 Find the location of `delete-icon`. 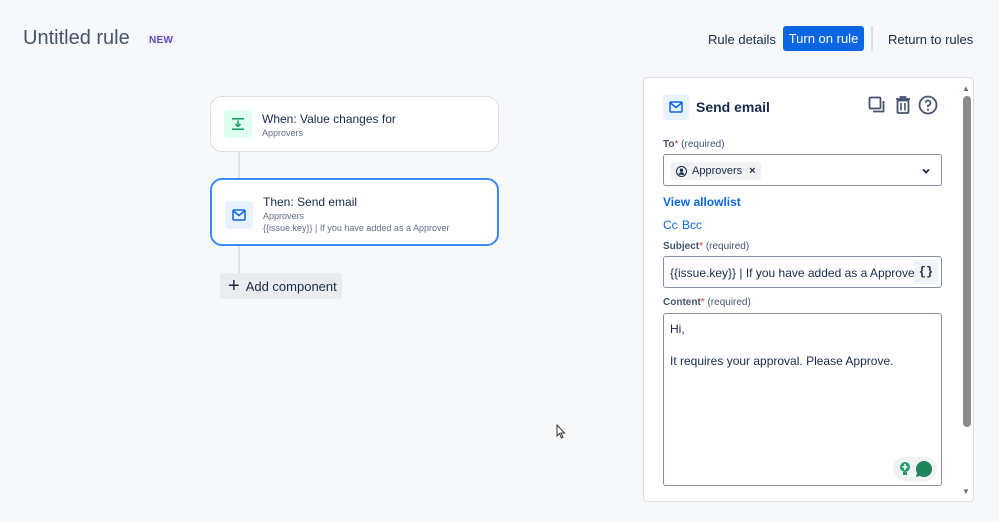

delete-icon is located at coordinates (903, 105).